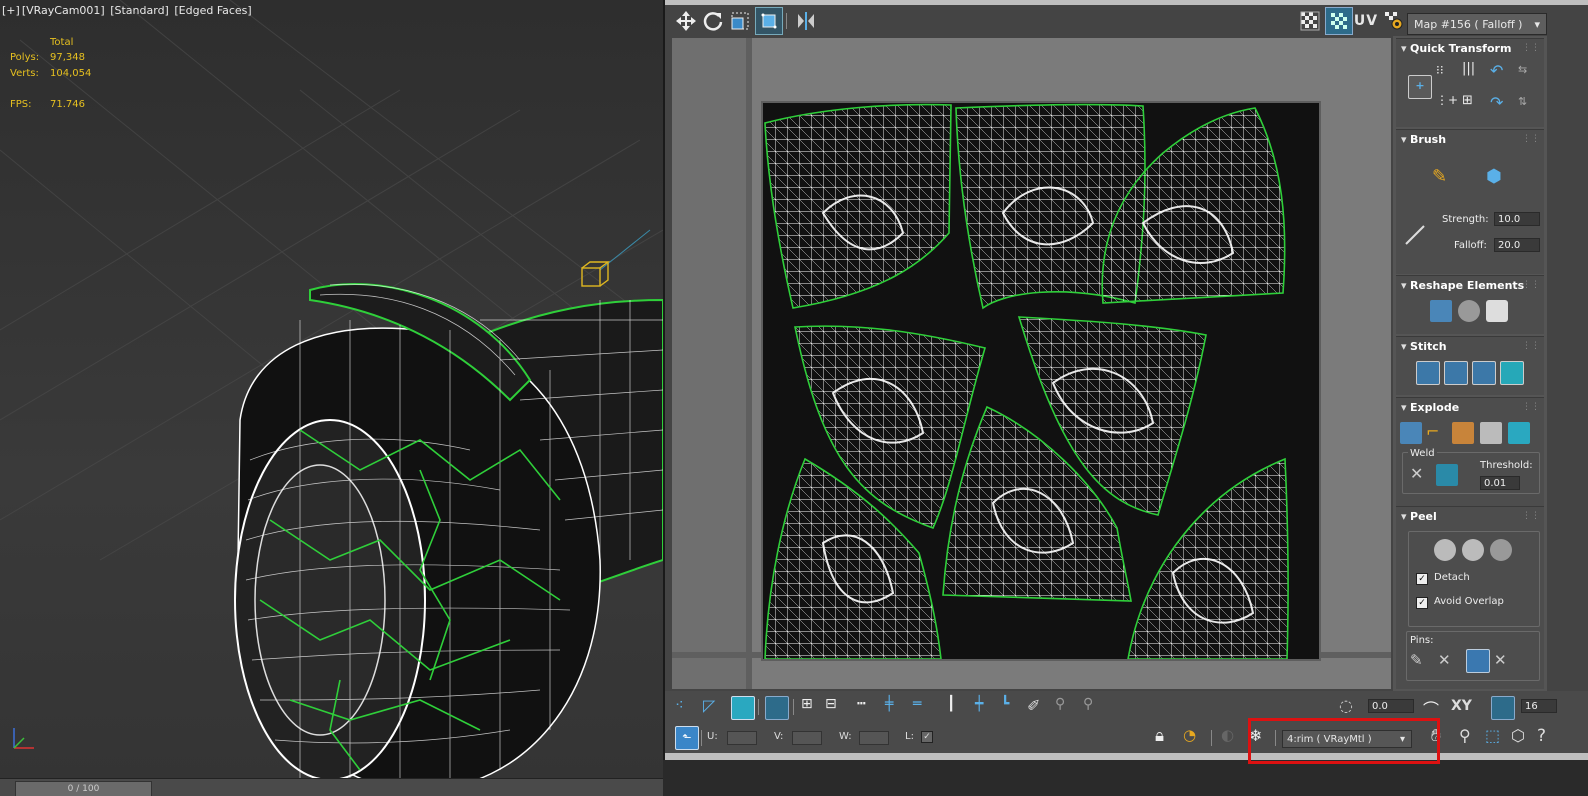 The height and width of the screenshot is (796, 1588). Describe the element at coordinates (1496, 737) in the screenshot. I see `zoom-region-icon: ⬚` at that location.